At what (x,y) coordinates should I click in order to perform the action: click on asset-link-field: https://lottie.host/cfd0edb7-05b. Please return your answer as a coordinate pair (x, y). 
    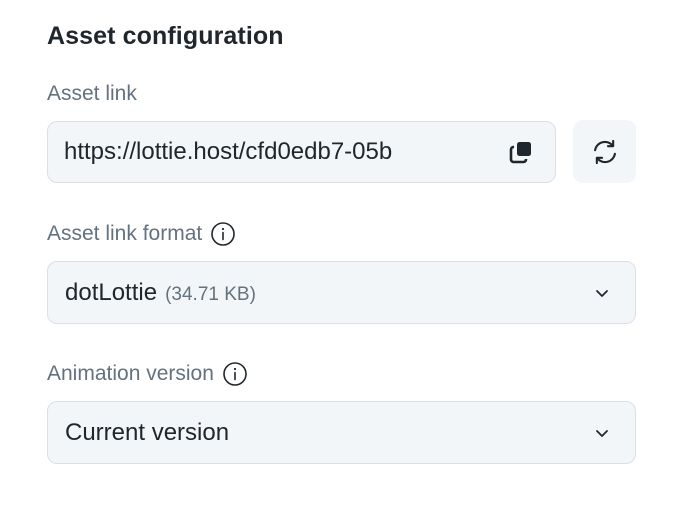
    Looking at the image, I should click on (301, 152).